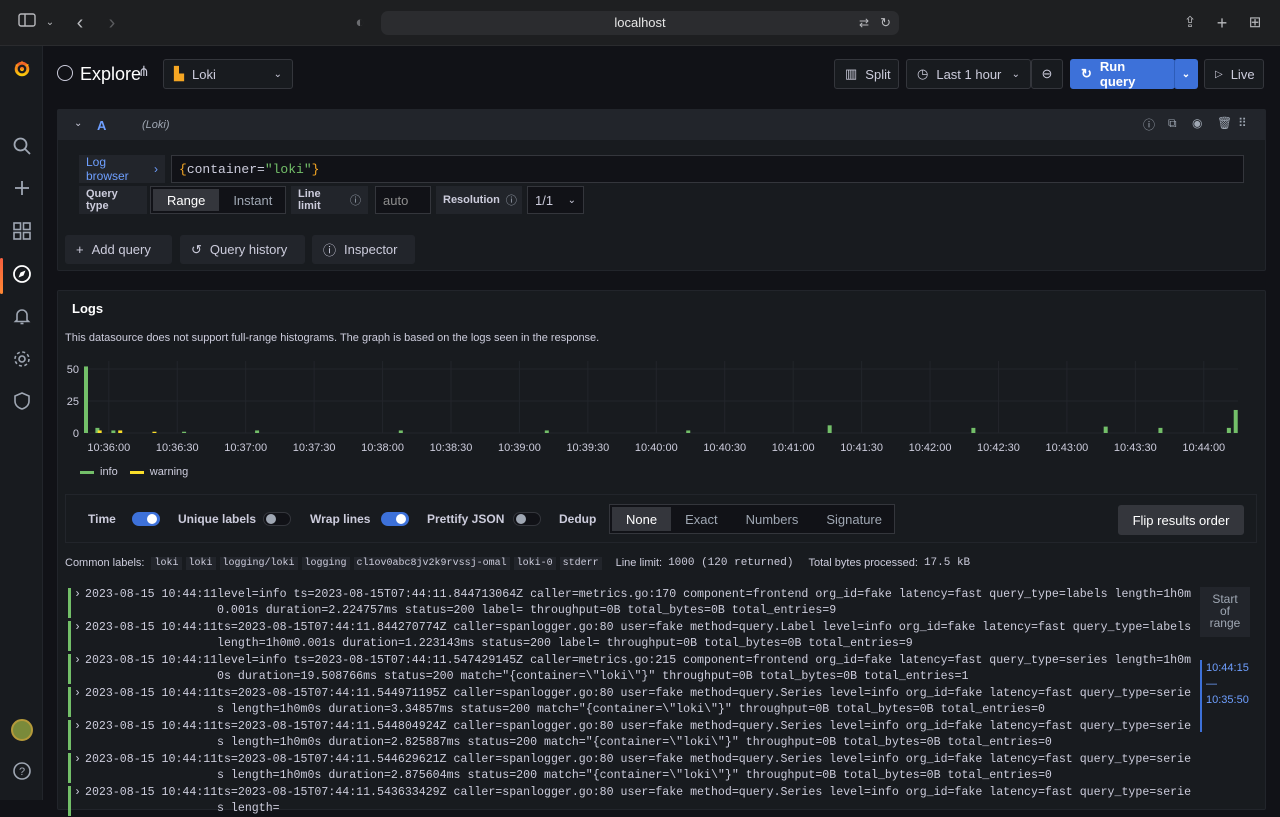  I want to click on collapse-icon: ⌄, so click(78, 123).